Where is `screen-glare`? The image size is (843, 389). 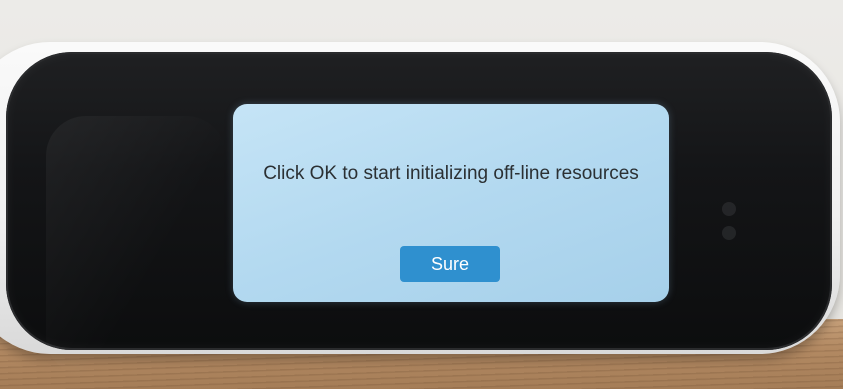
screen-glare is located at coordinates (136, 246).